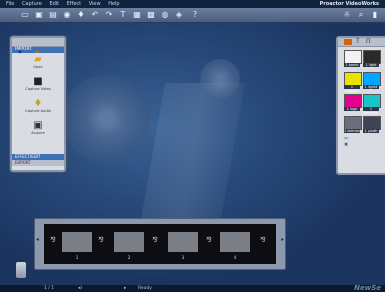  Describe the element at coordinates (113, 4) in the screenshot. I see `menu-help: Help` at that location.